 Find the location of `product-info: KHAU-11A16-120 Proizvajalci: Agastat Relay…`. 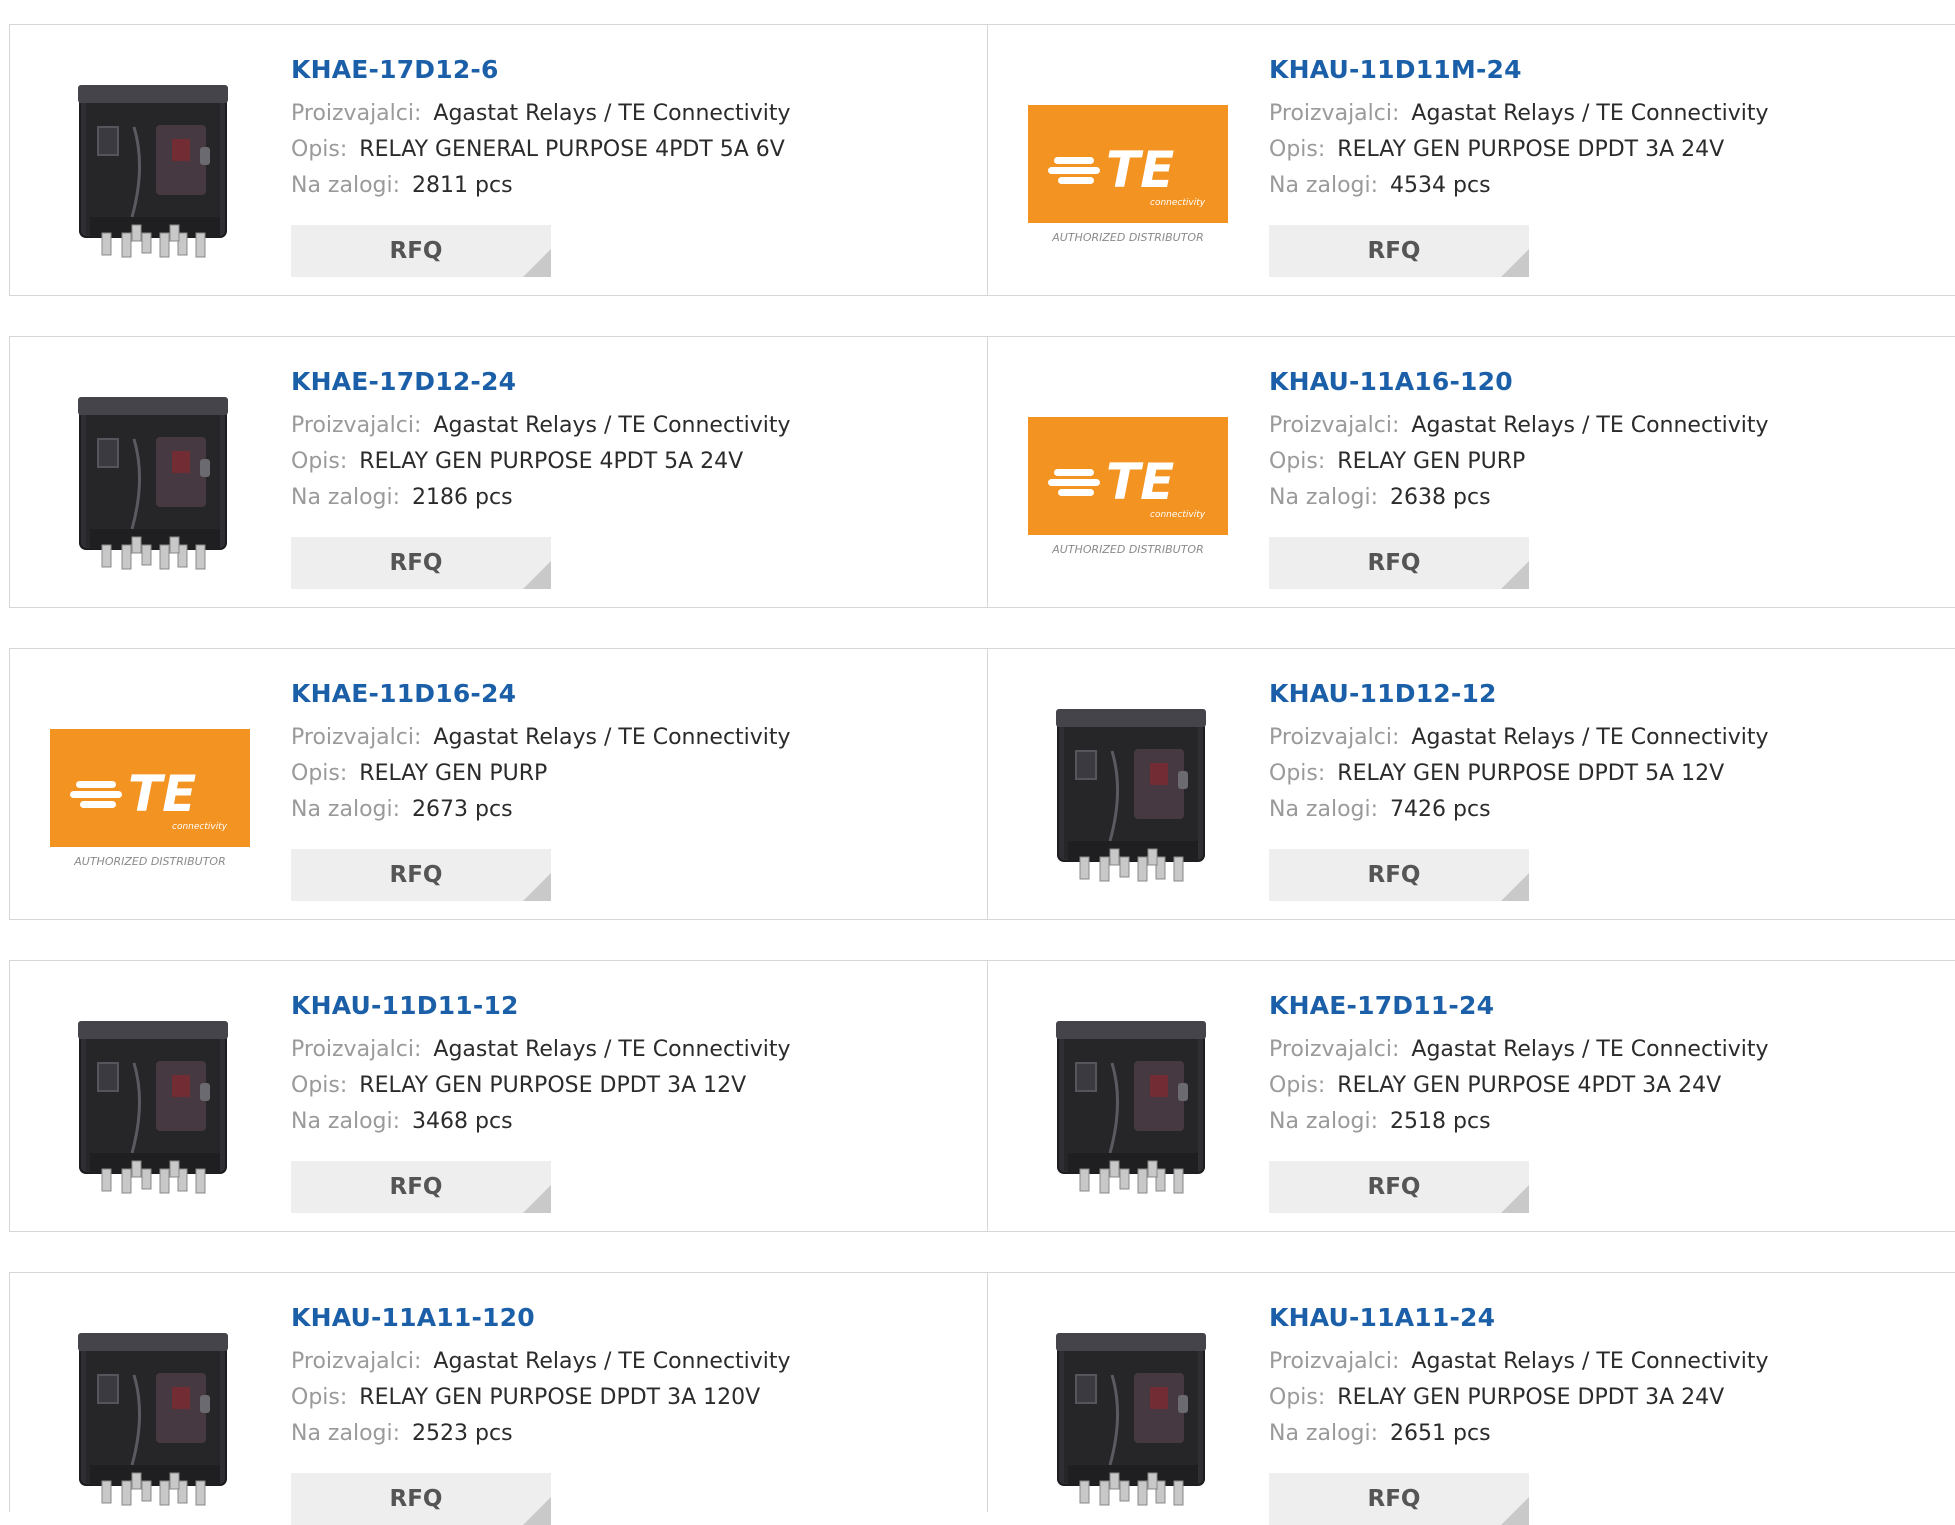

product-info: KHAU-11A16-120 Proizvajalci: Agastat Relay… is located at coordinates (1519, 440).